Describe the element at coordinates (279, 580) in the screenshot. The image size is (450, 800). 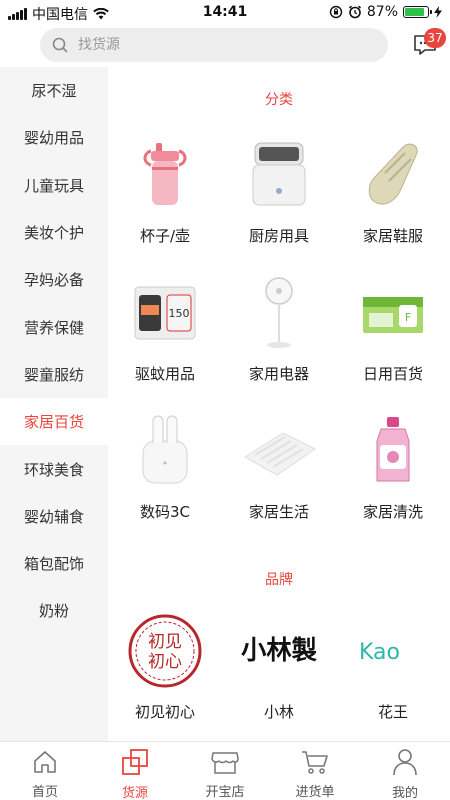
I see `brand-section-title: 品牌` at that location.